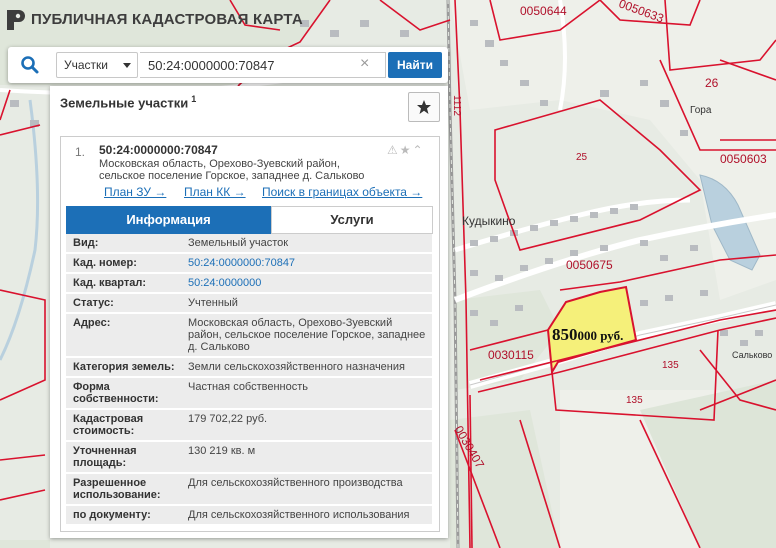 This screenshot has width=776, height=548. Describe the element at coordinates (743, 159) in the screenshot. I see `parcel-label: 0050603` at that location.